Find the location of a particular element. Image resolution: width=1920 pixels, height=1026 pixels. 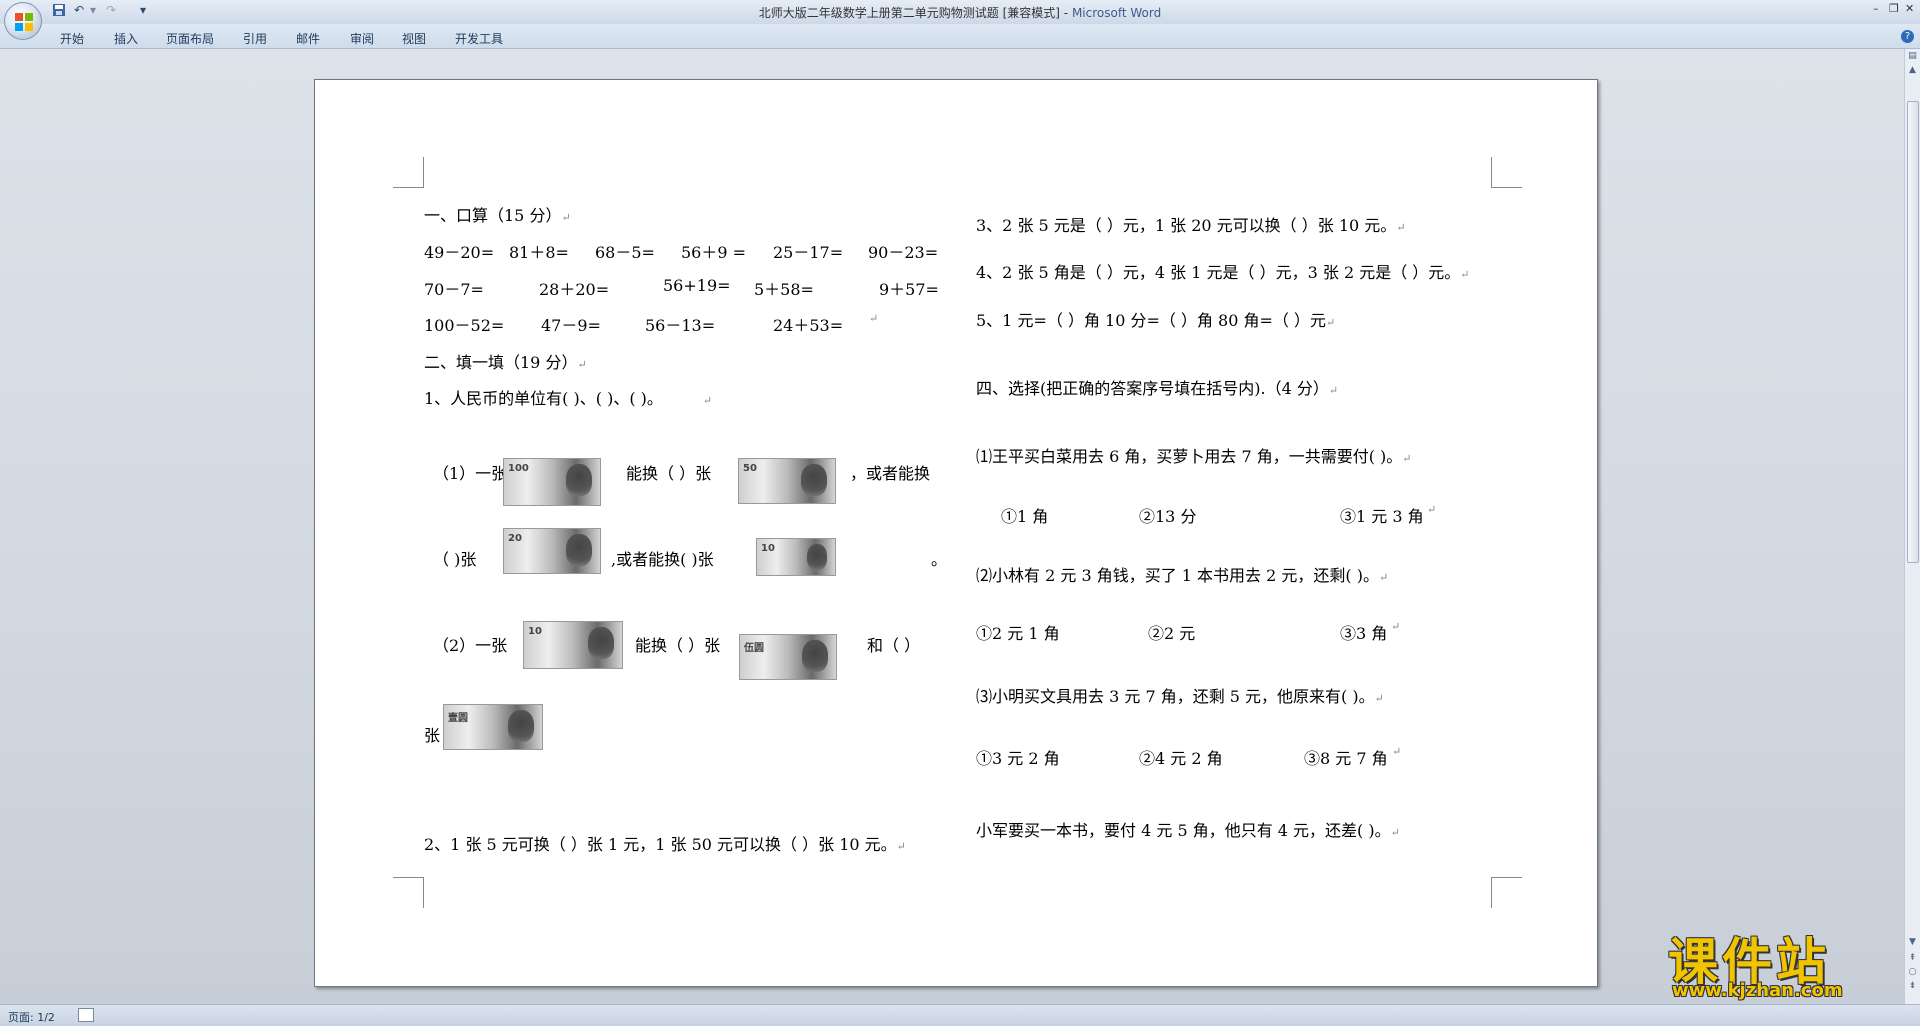

vertical-scrollbar: ▤ ▲ ▼ ⇞ ○ ⇟ is located at coordinates (1912, 526).